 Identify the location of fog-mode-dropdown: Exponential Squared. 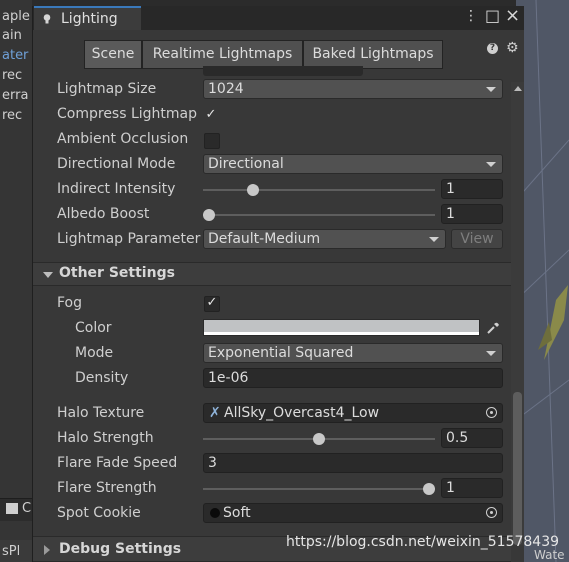
(353, 353).